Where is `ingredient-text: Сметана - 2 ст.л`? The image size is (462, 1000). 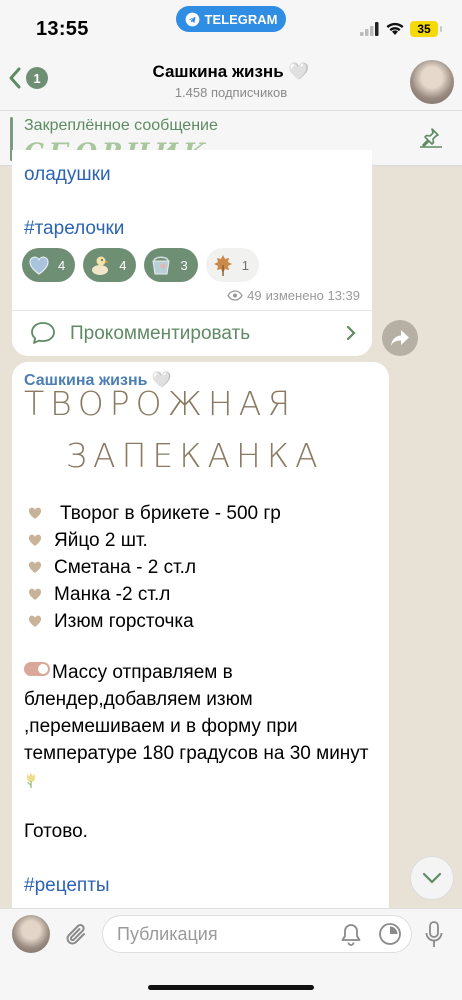 ingredient-text: Сметана - 2 ст.л is located at coordinates (125, 567).